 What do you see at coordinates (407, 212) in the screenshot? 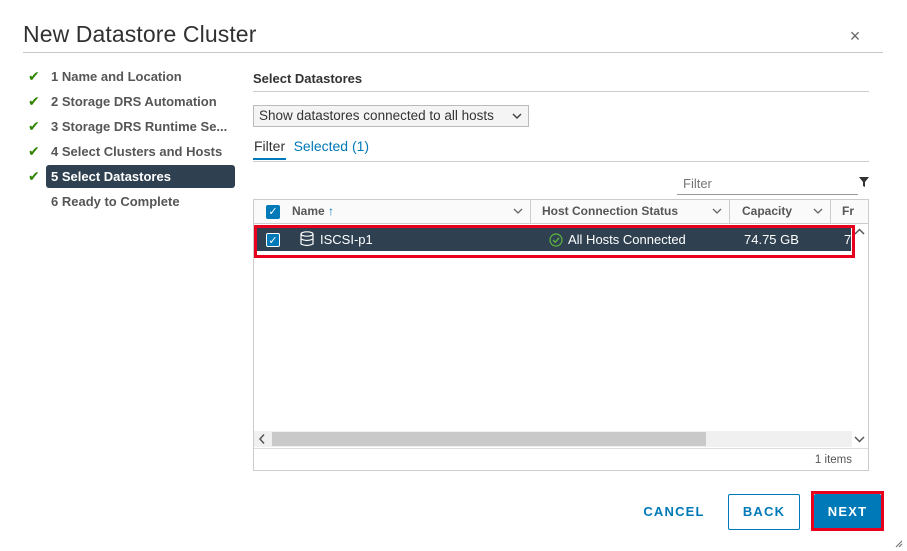
I see `column-name: Name ↑` at bounding box center [407, 212].